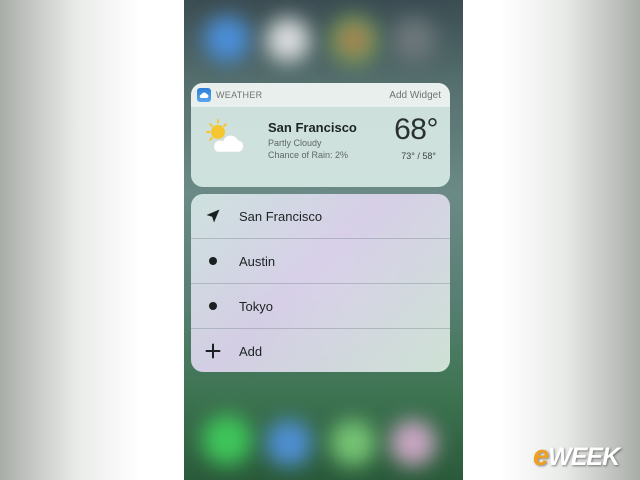 The height and width of the screenshot is (480, 640). Describe the element at coordinates (213, 216) in the screenshot. I see `location-arrow-icon` at that location.